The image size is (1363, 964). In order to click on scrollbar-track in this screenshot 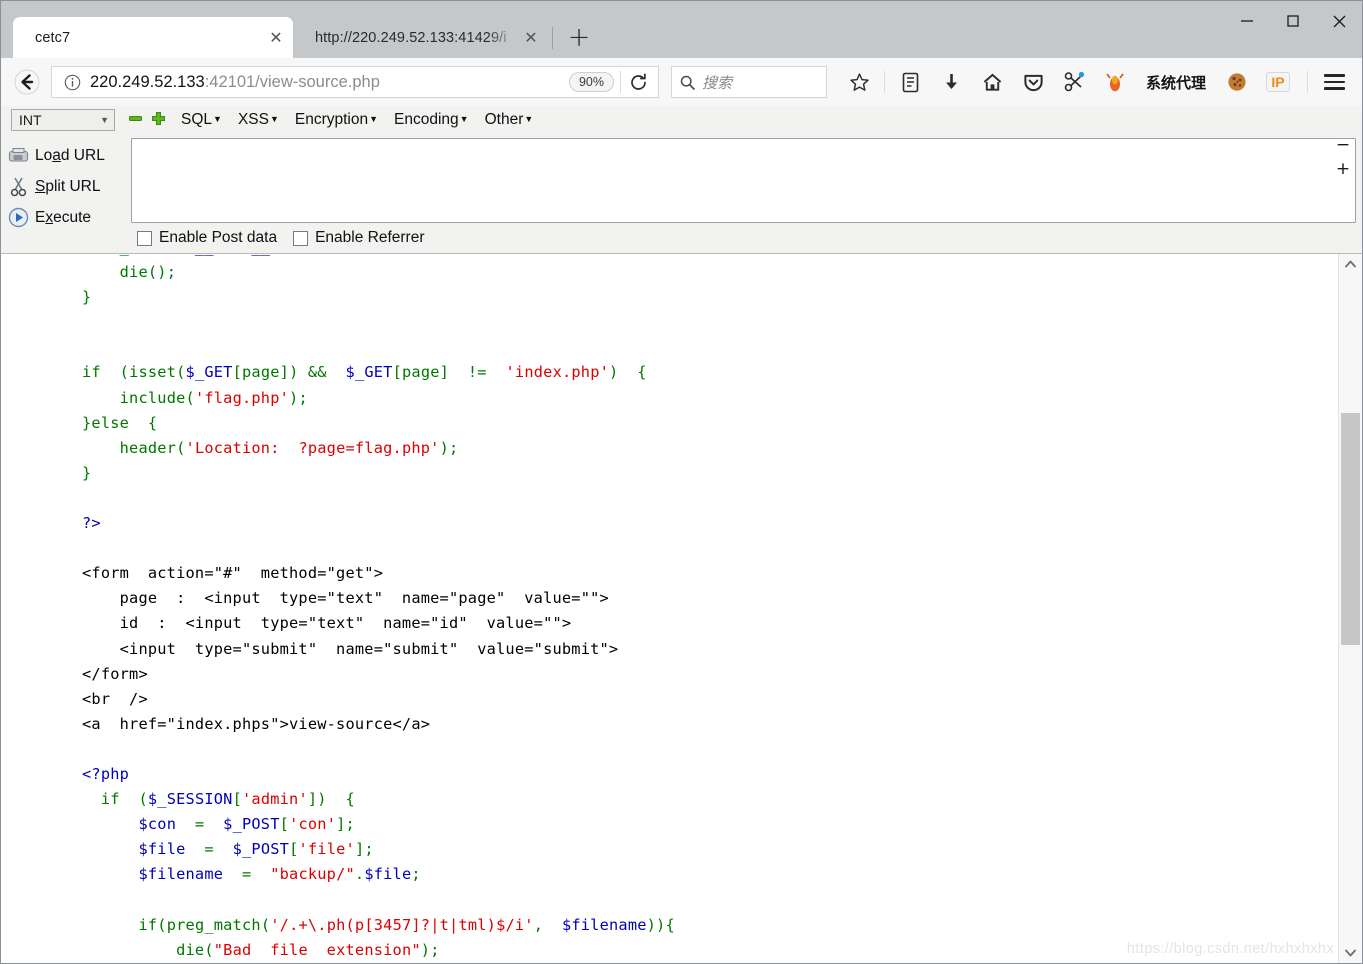, I will do `click(1350, 608)`.